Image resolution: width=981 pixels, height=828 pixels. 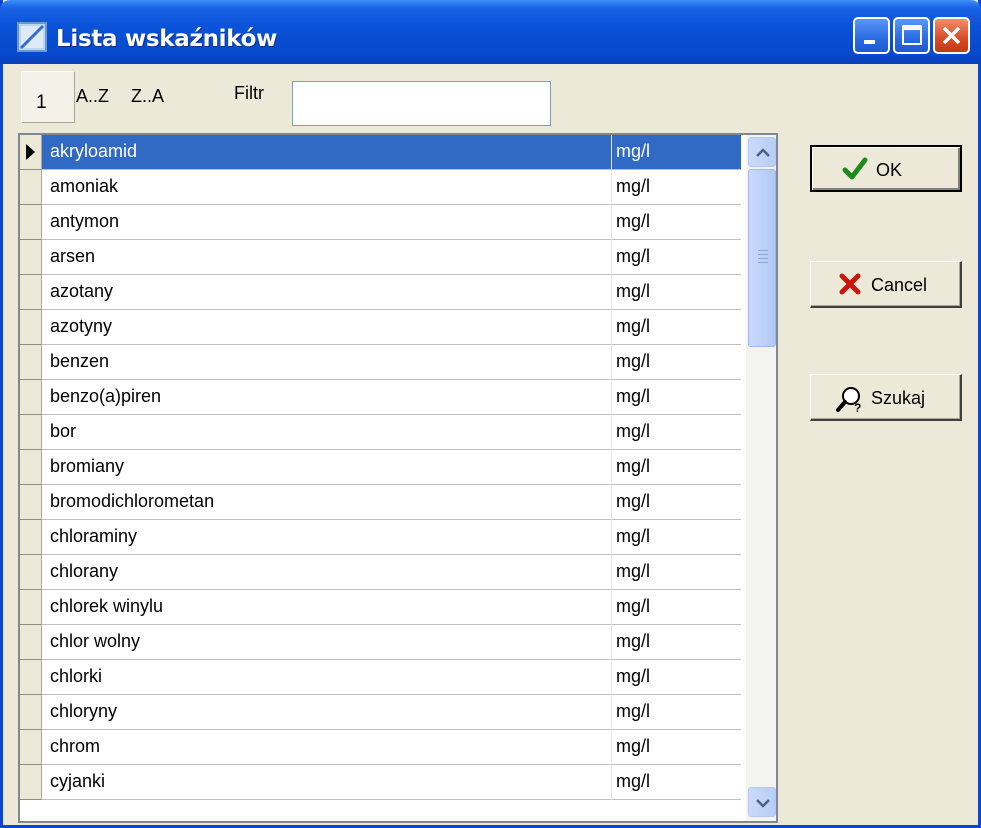 I want to click on sort-az-button: A..Z, so click(x=92, y=96).